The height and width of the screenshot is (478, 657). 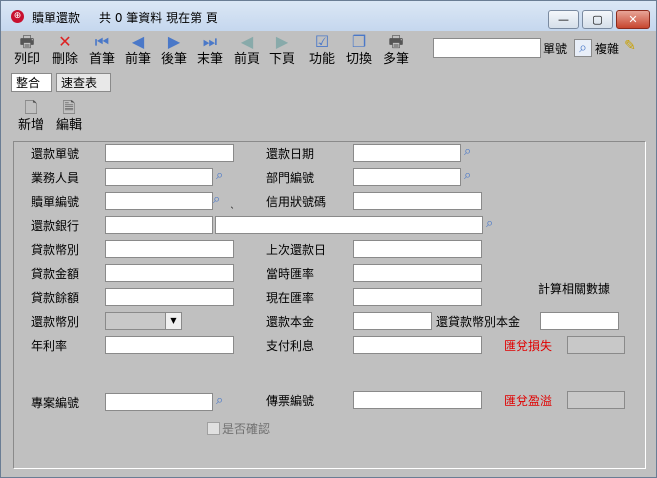 What do you see at coordinates (102, 52) in the screenshot?
I see `first-record-button: ⏮ 首筆` at bounding box center [102, 52].